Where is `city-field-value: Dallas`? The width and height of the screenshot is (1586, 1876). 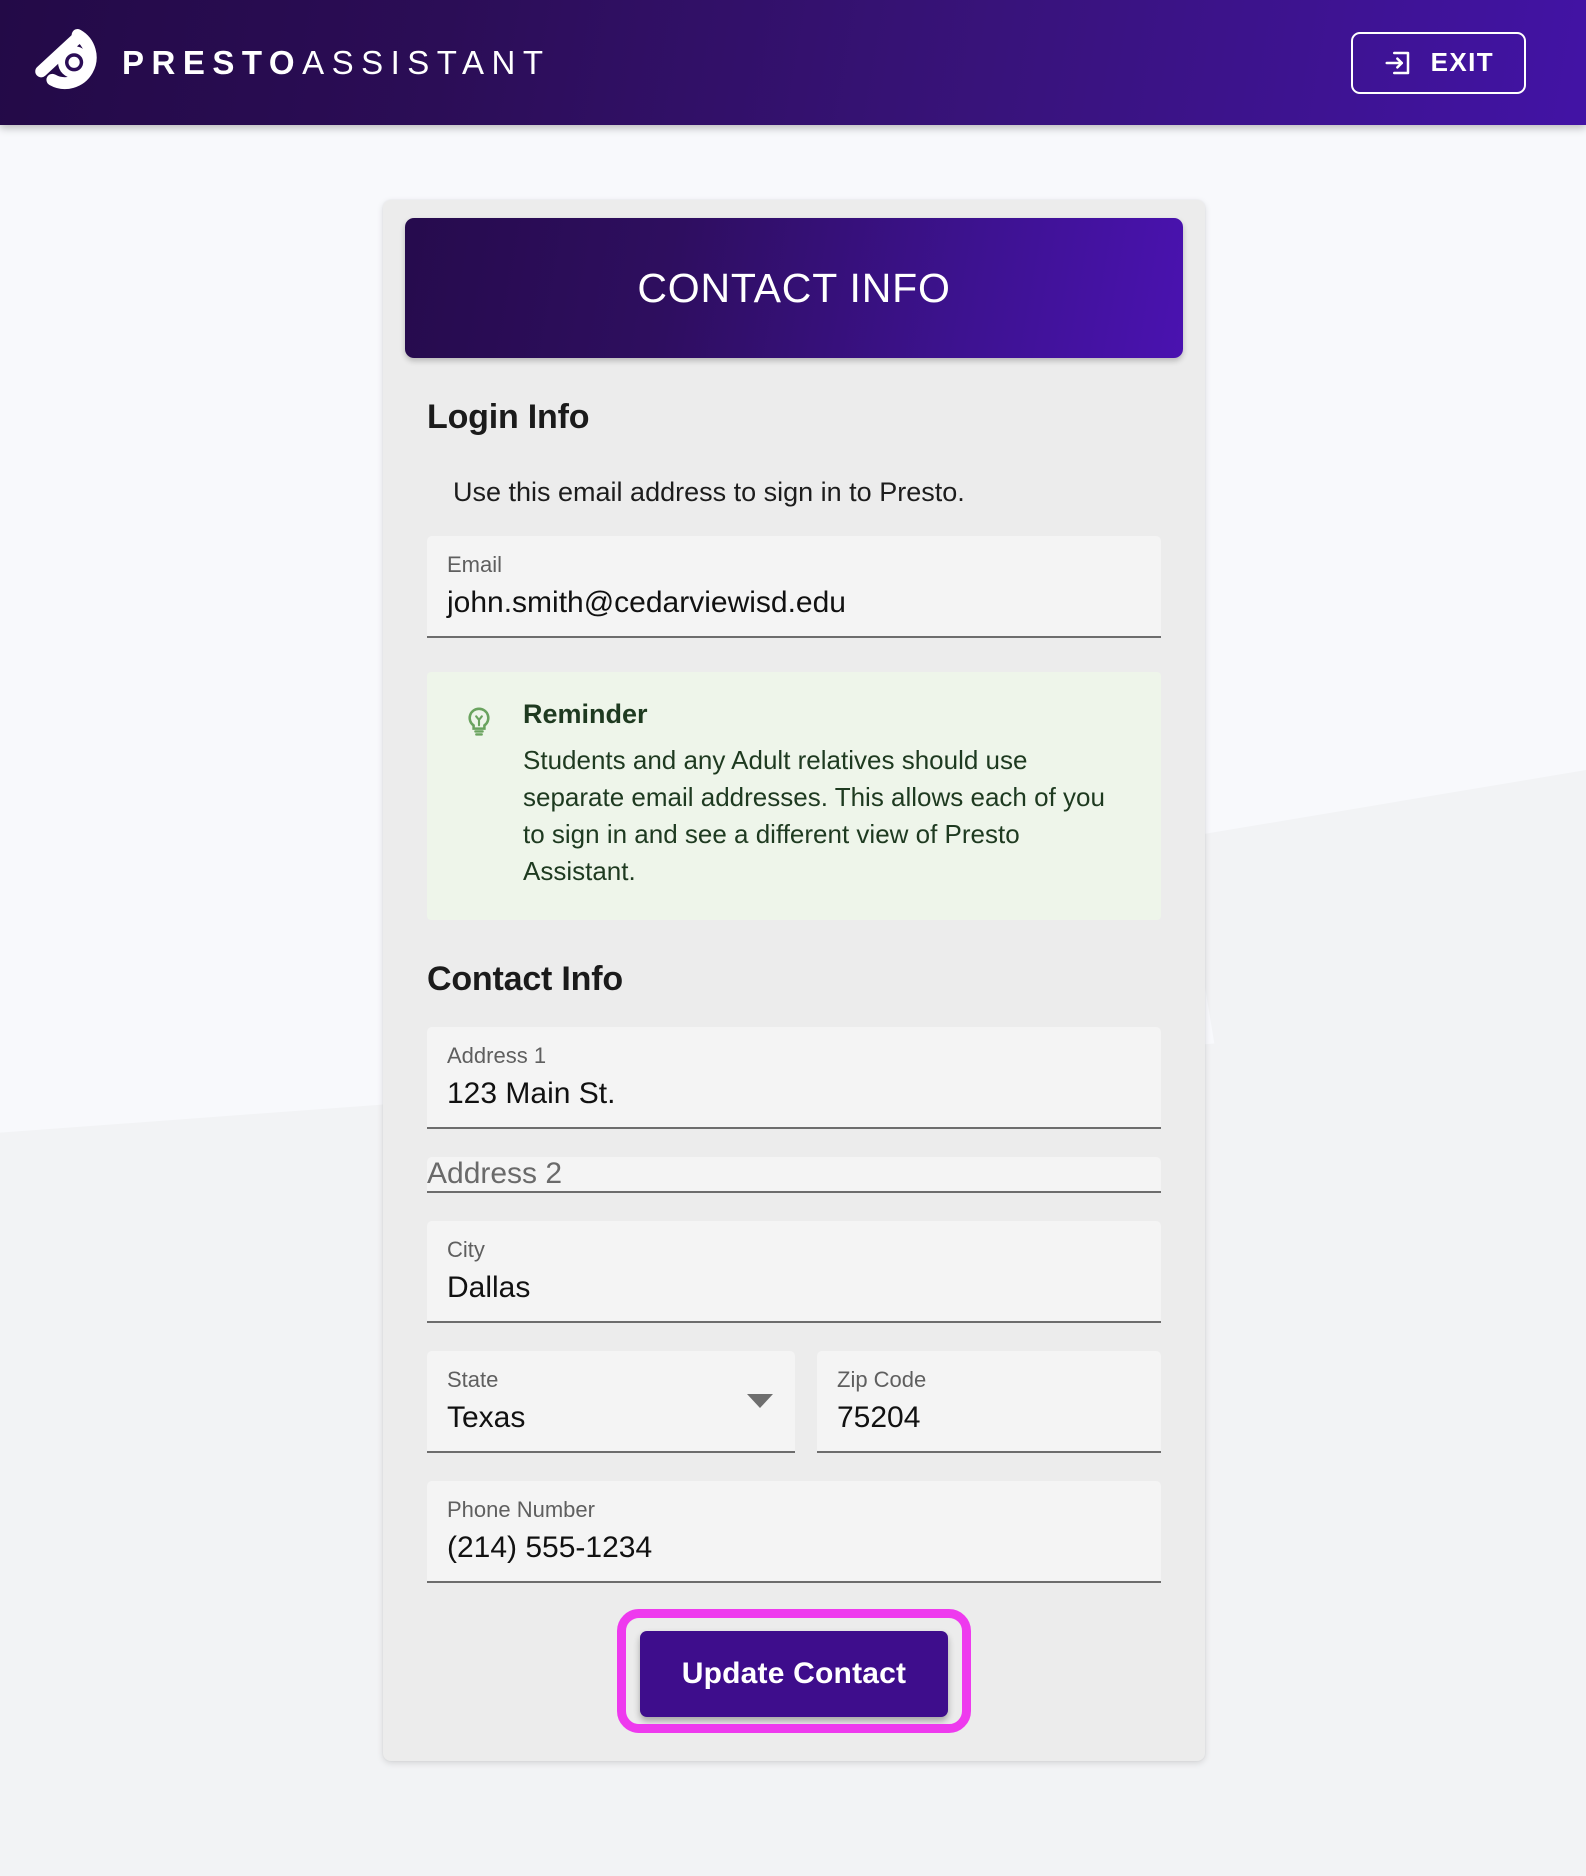 city-field-value: Dallas is located at coordinates (489, 1288).